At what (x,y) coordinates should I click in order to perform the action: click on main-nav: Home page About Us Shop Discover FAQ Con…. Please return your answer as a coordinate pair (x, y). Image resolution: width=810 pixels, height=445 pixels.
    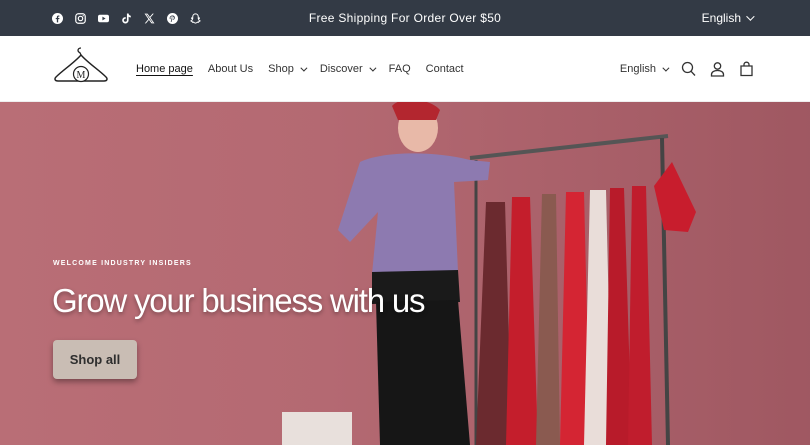
    Looking at the image, I should click on (300, 69).